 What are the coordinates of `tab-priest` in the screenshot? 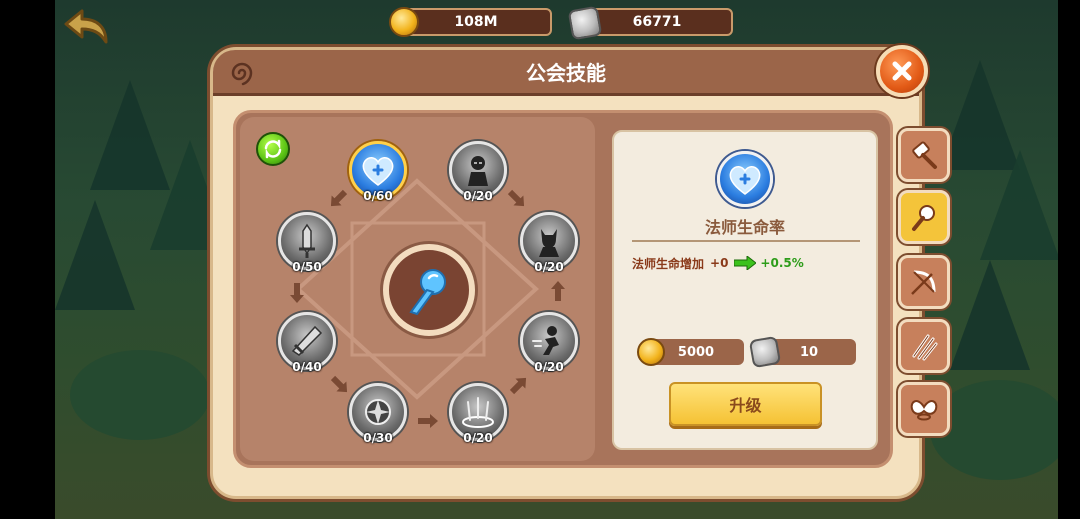 It's located at (924, 409).